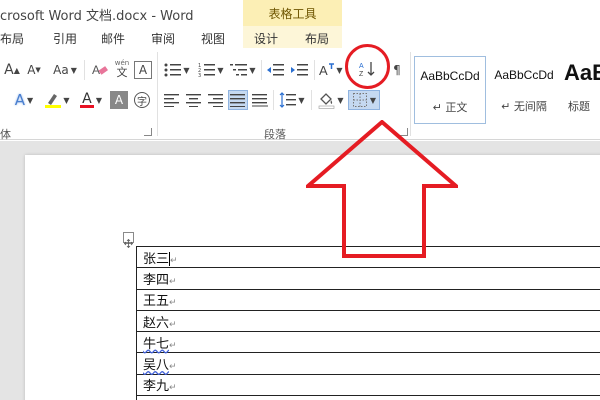  Describe the element at coordinates (450, 107) in the screenshot. I see `style-normal-name: ↵ 正文` at that location.